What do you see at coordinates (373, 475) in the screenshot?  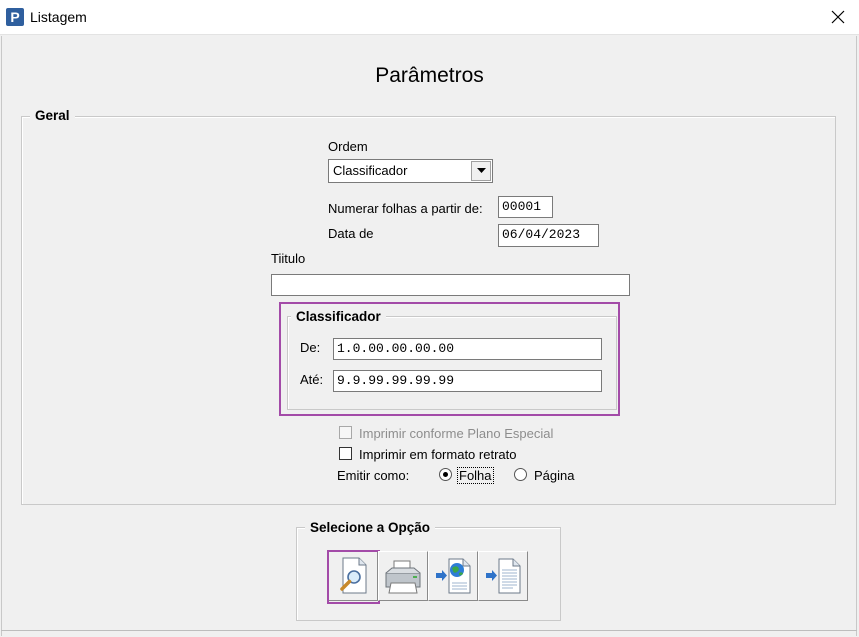 I see `emitir-label: Emitir como:` at bounding box center [373, 475].